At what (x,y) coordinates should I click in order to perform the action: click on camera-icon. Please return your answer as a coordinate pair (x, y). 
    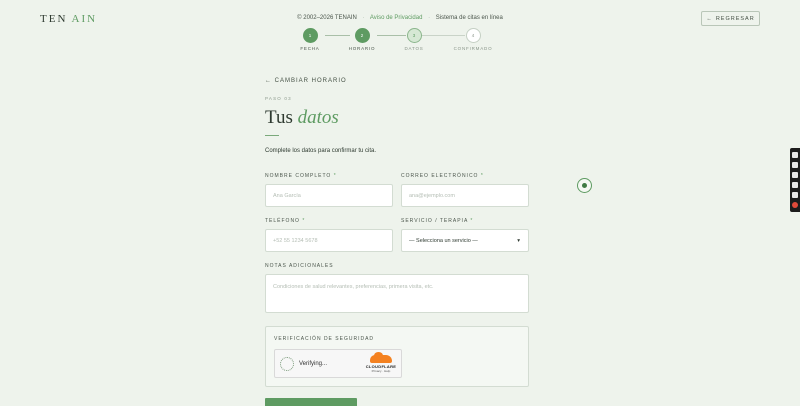
    Looking at the image, I should click on (795, 165).